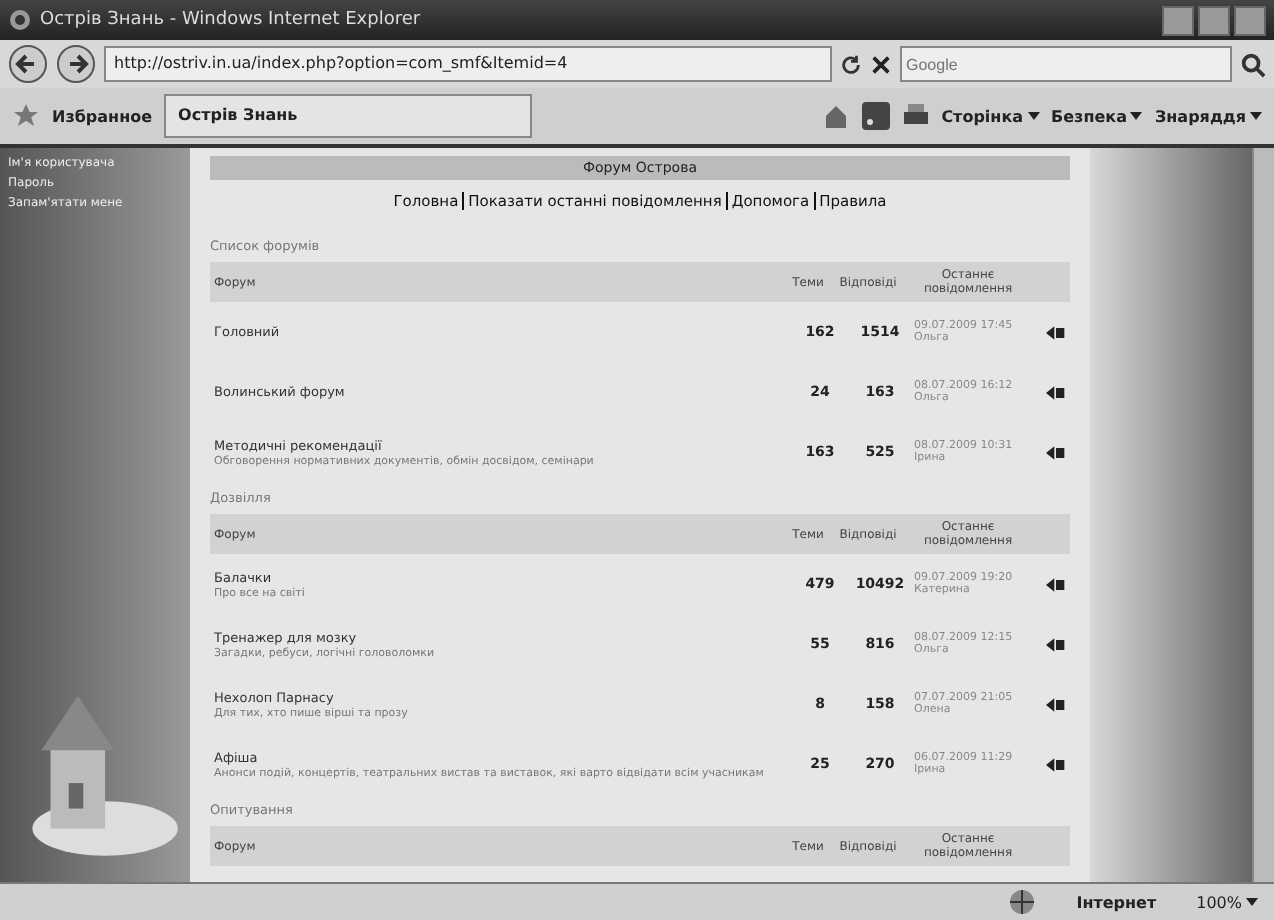 This screenshot has height=920, width=1274. What do you see at coordinates (1097, 116) in the screenshot?
I see `toolbar-menu: Безпека` at bounding box center [1097, 116].